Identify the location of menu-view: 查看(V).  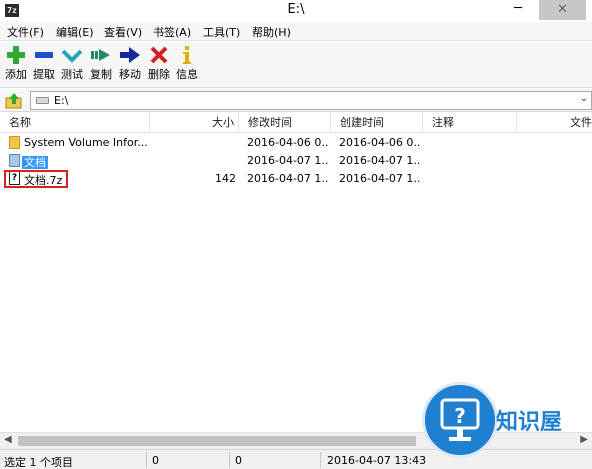
(123, 32).